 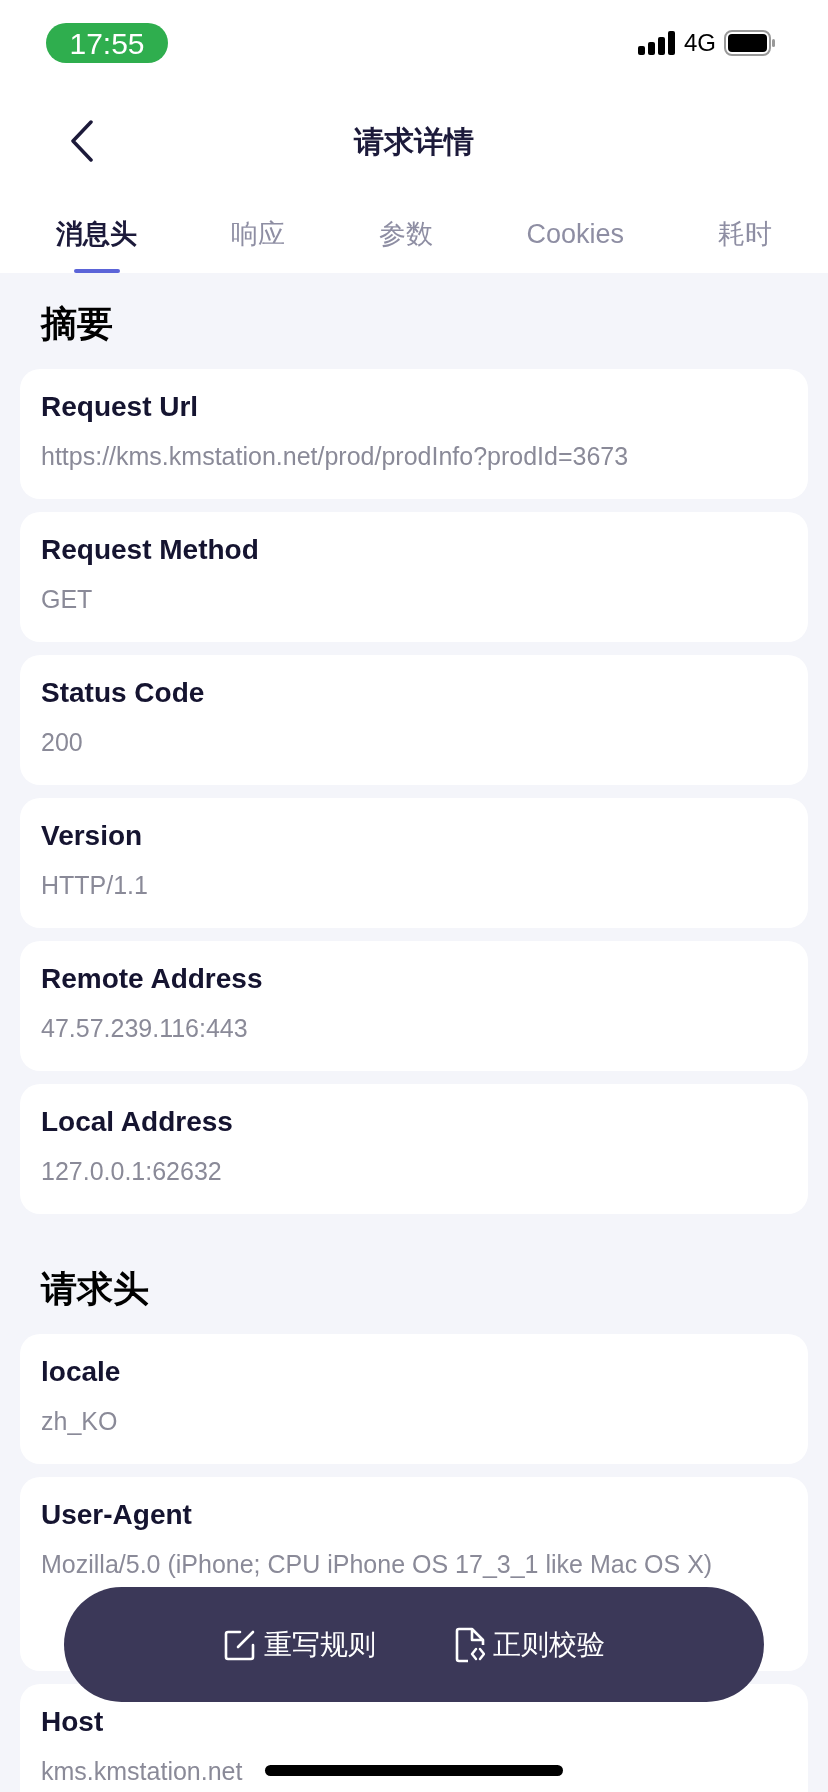 I want to click on page-title: 请求详情, so click(x=414, y=141).